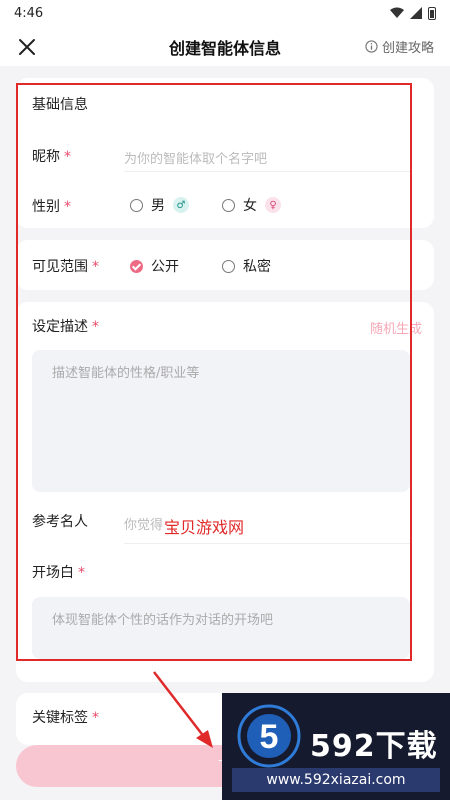 This screenshot has width=450, height=800. Describe the element at coordinates (60, 327) in the screenshot. I see `description-label-text: 设定描述` at that location.